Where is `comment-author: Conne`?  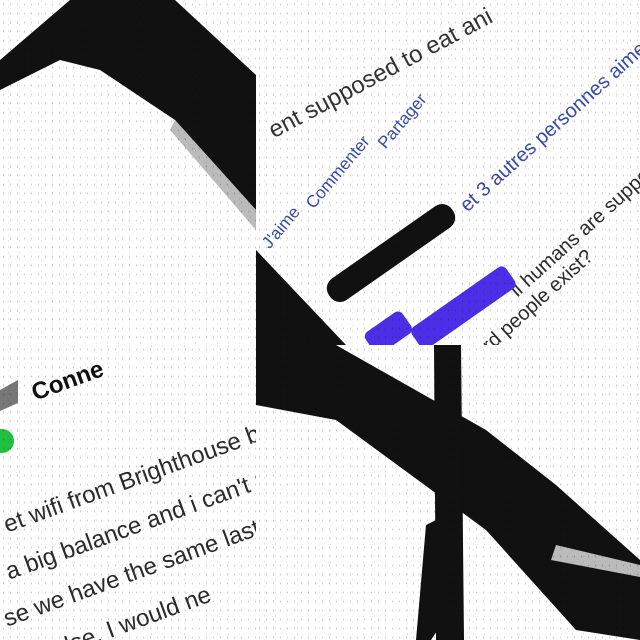
comment-author: Conne is located at coordinates (68, 381).